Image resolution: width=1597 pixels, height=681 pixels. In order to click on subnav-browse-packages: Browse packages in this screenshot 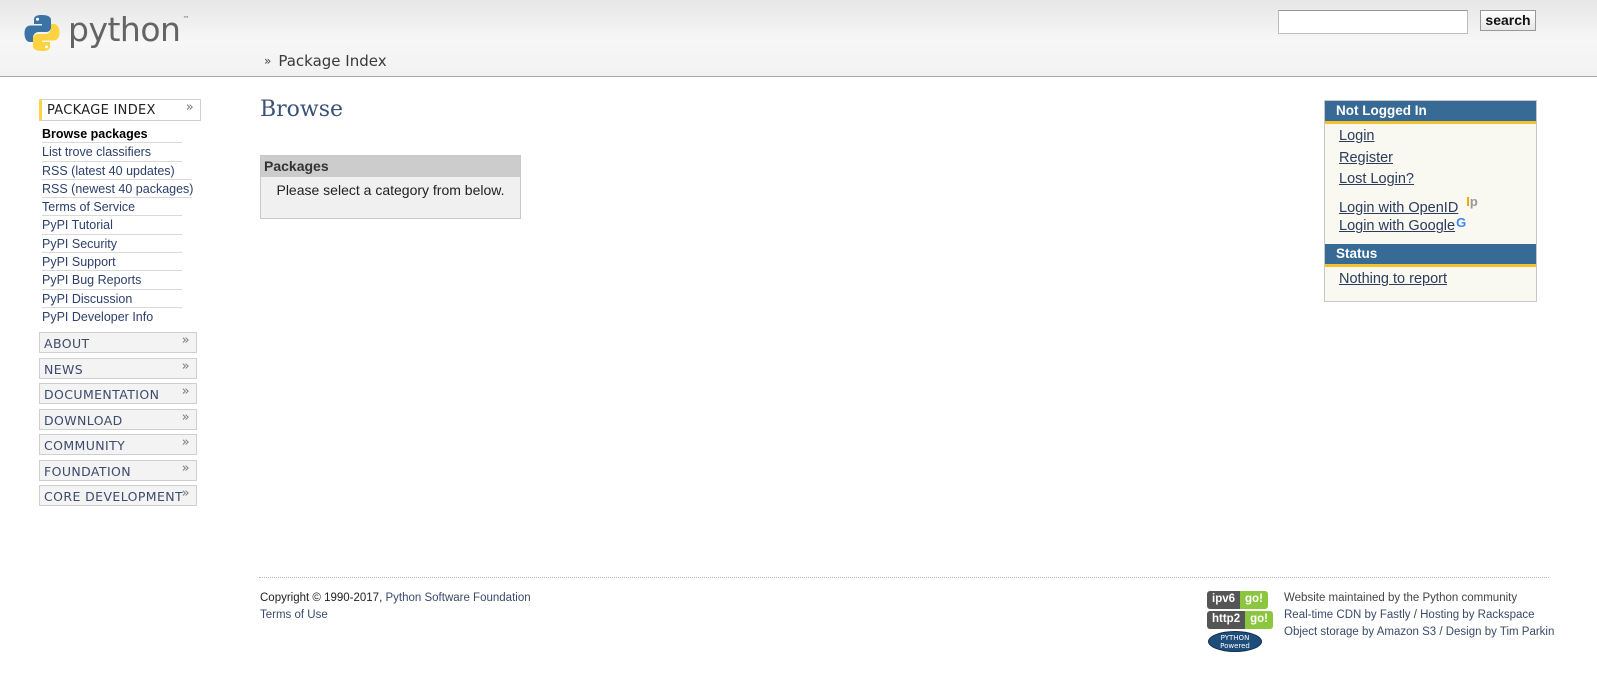, I will do `click(112, 134)`.